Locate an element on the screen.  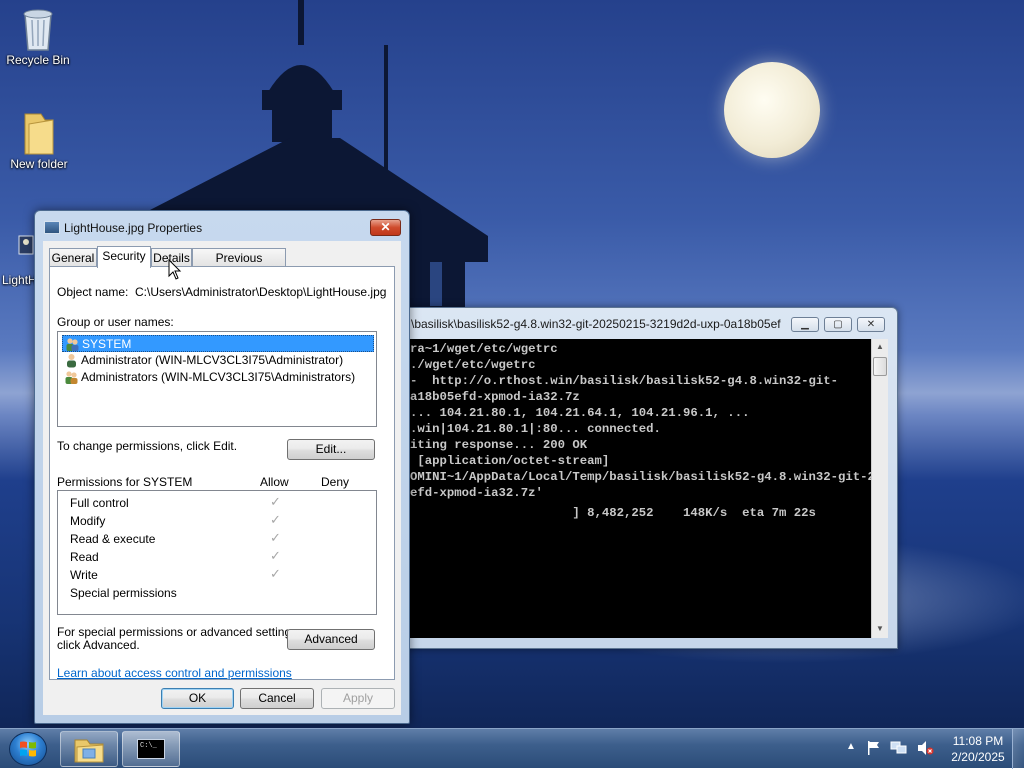
show-desktop-button is located at coordinates (1018, 749).